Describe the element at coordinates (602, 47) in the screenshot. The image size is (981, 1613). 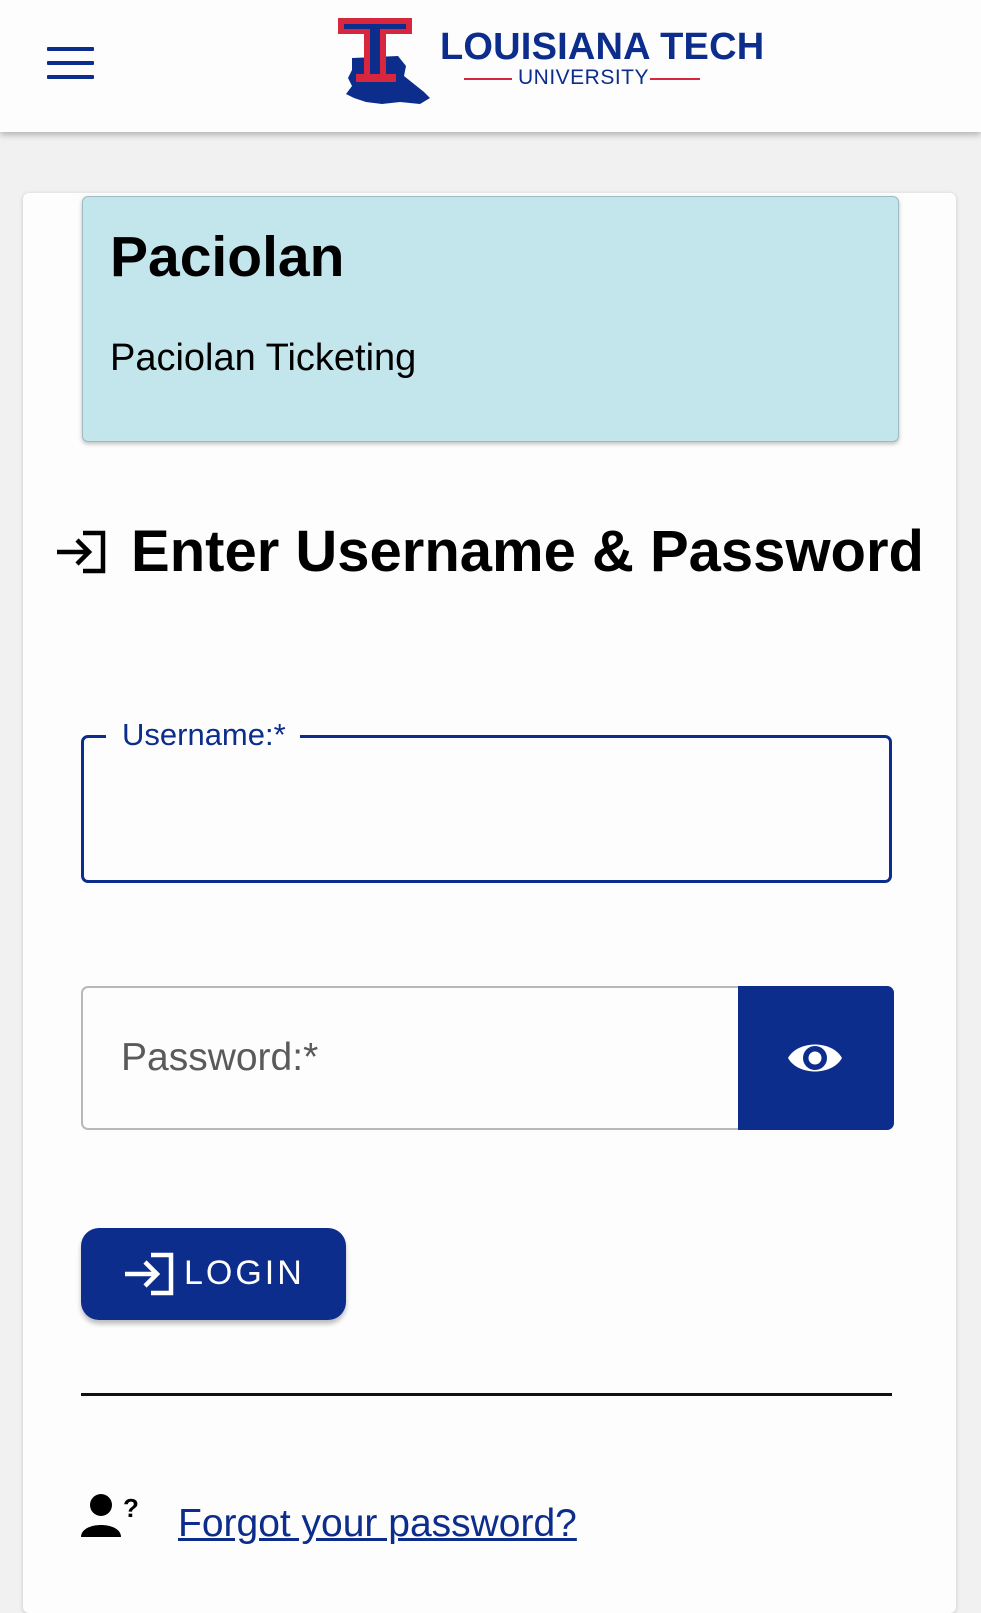
I see `logo-title: LOUISIANA TECH` at that location.